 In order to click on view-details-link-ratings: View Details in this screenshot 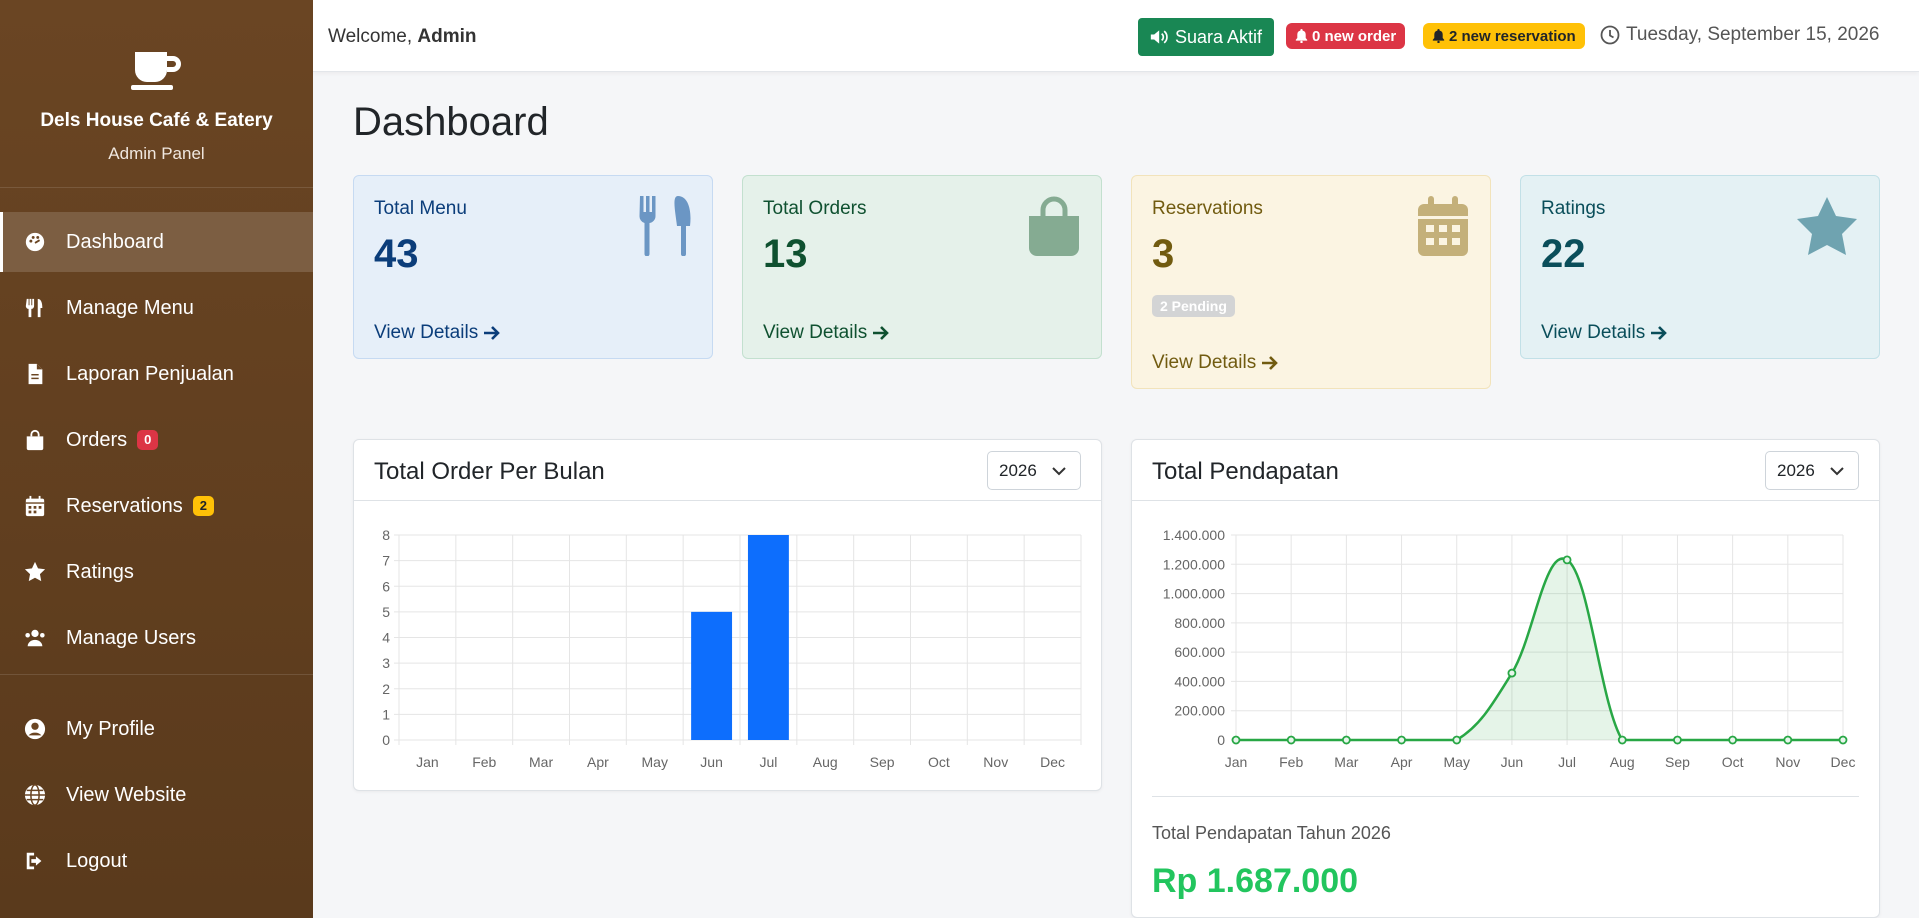, I will do `click(1604, 333)`.